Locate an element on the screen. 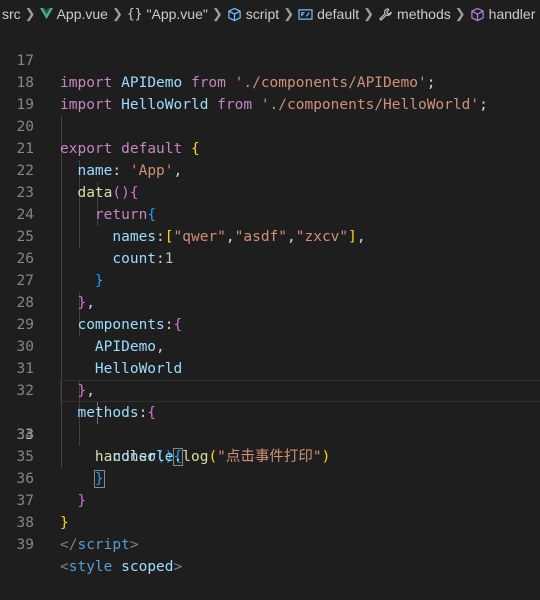  code-line: 30 HelloWorld is located at coordinates (270, 345).